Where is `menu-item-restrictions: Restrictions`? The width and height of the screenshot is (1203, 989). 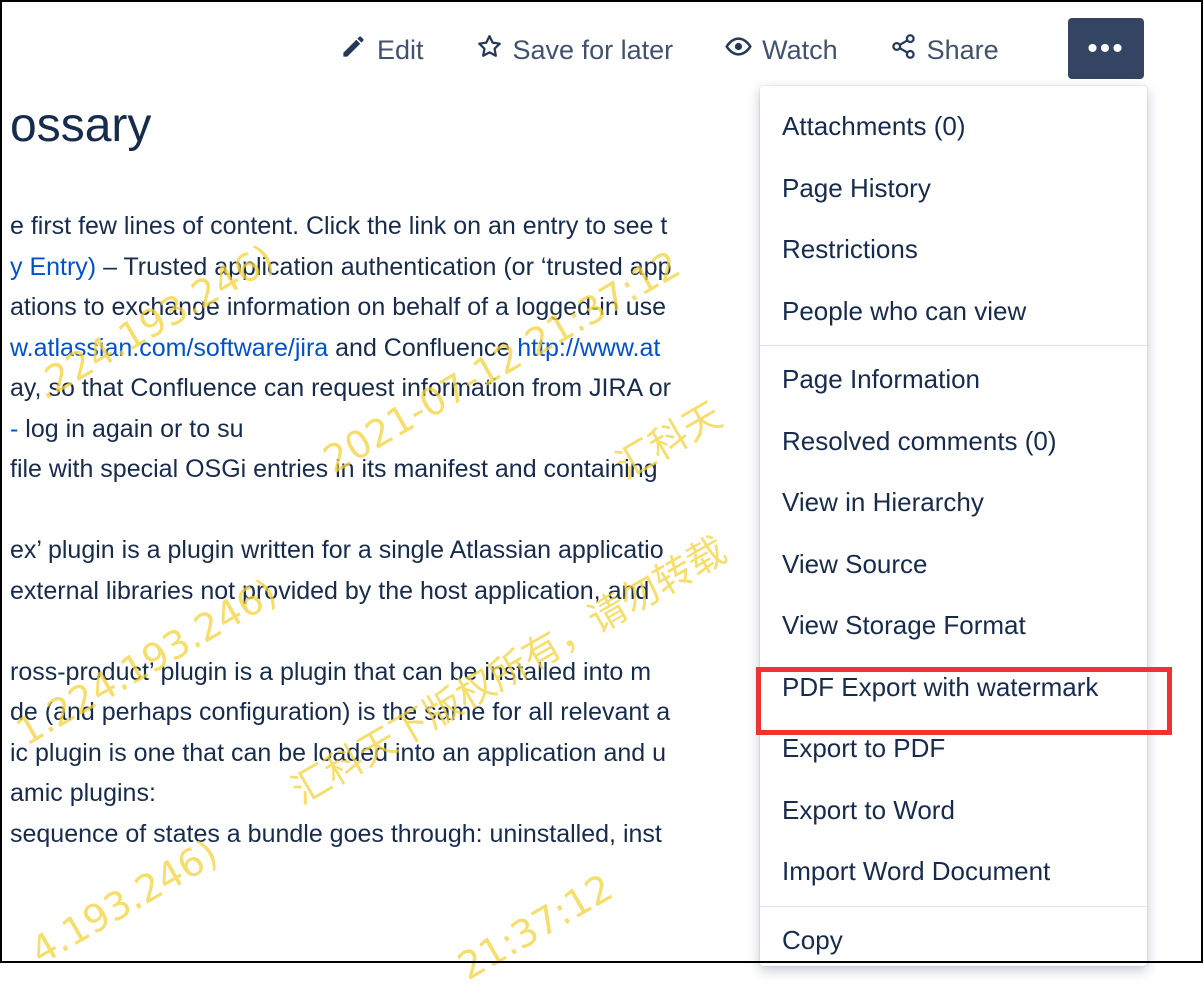
menu-item-restrictions: Restrictions is located at coordinates (953, 250).